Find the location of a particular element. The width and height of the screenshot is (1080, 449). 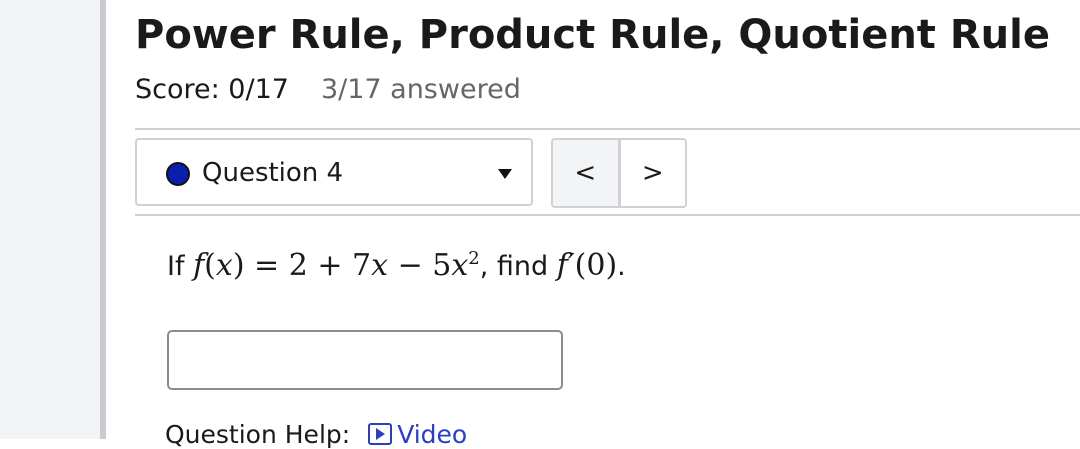

page-title: Power Rule, Product Rule, Quotient Rule is located at coordinates (592, 35).